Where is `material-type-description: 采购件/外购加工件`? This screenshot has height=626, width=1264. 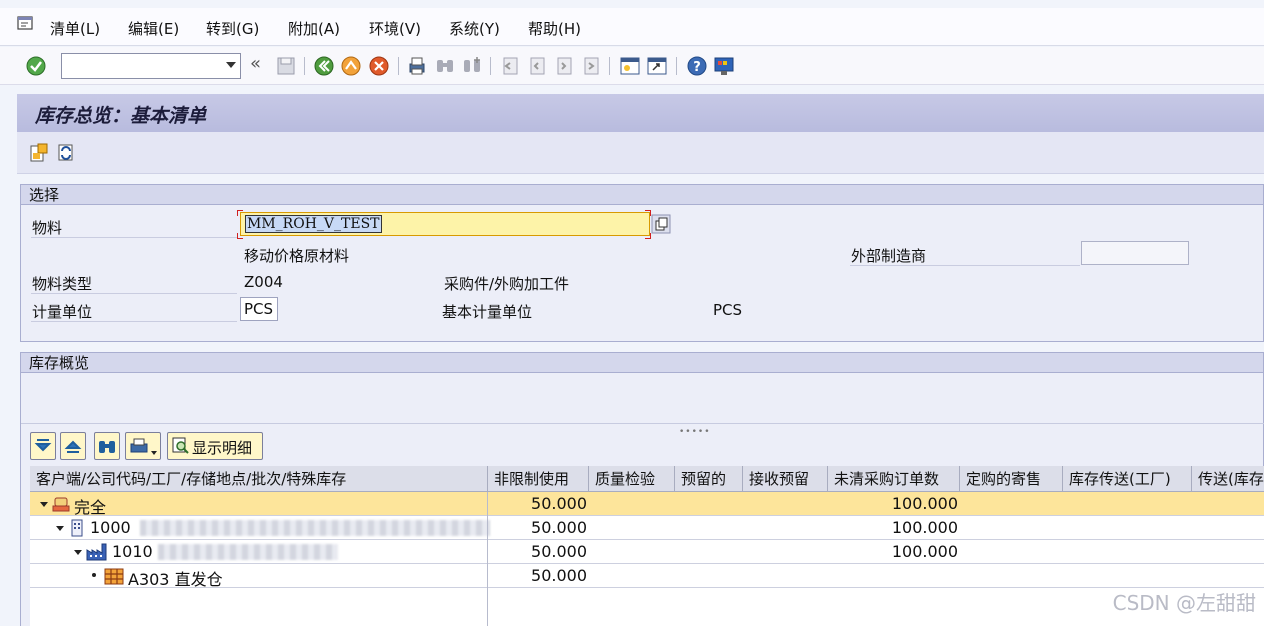
material-type-description: 采购件/外购加工件 is located at coordinates (507, 284).